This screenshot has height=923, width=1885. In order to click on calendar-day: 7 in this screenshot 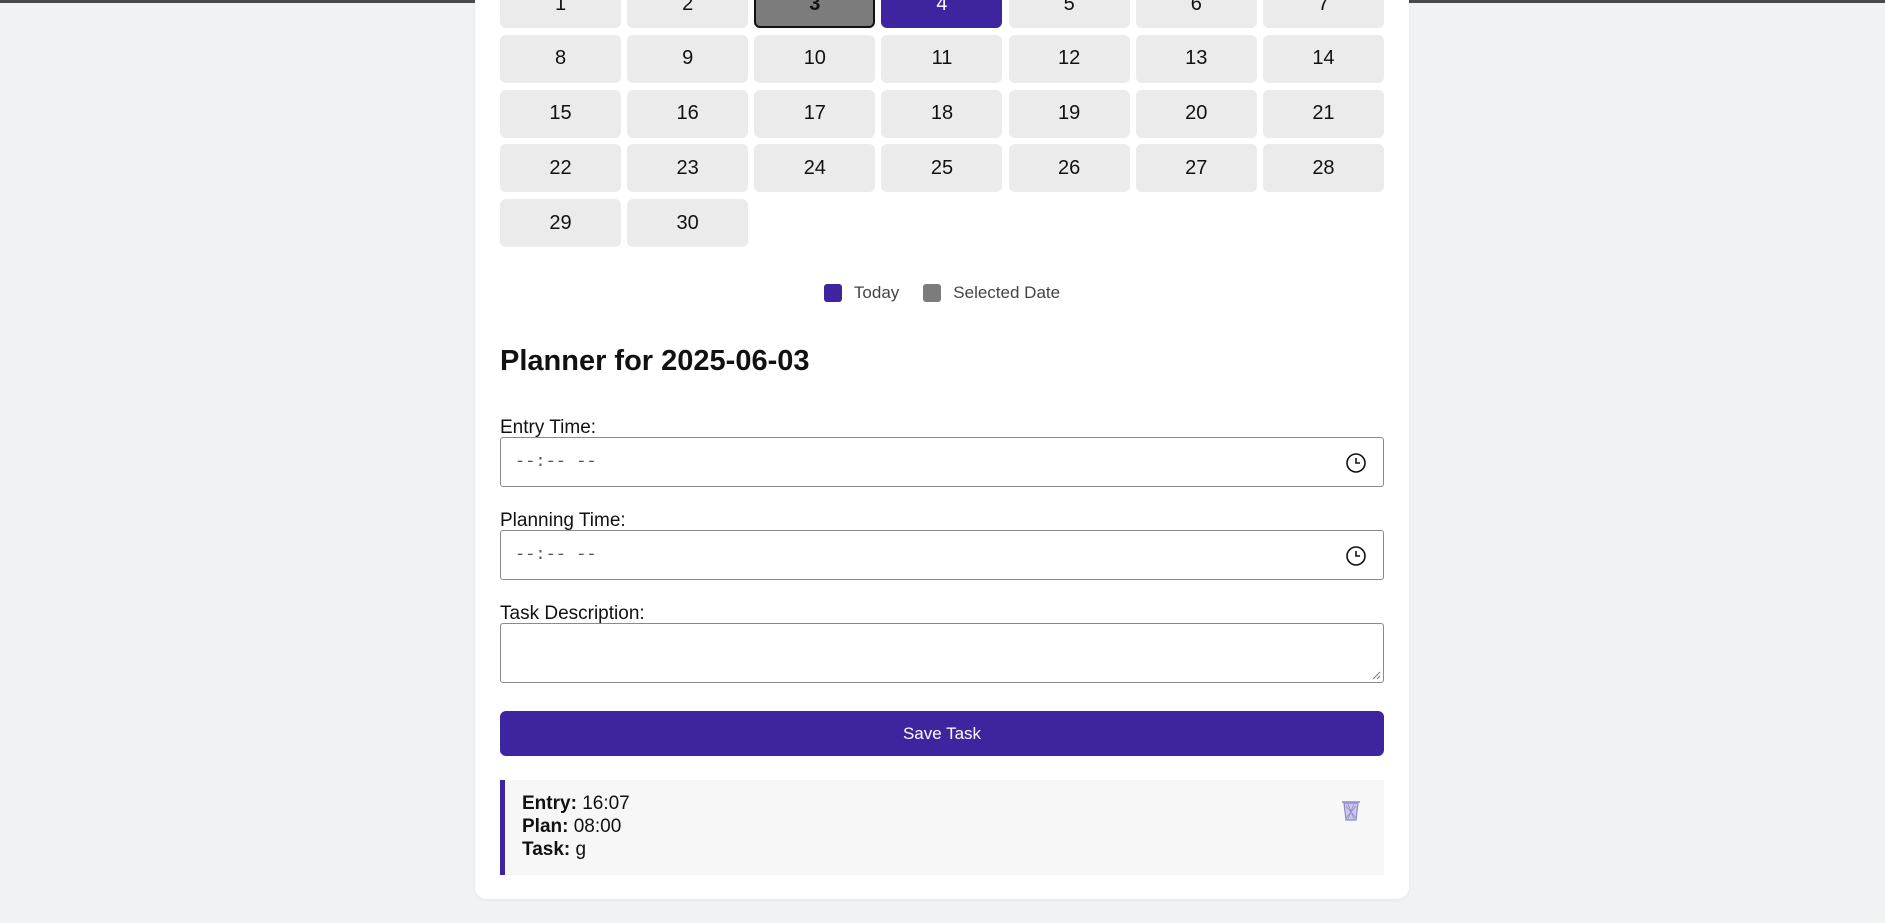, I will do `click(1323, 14)`.